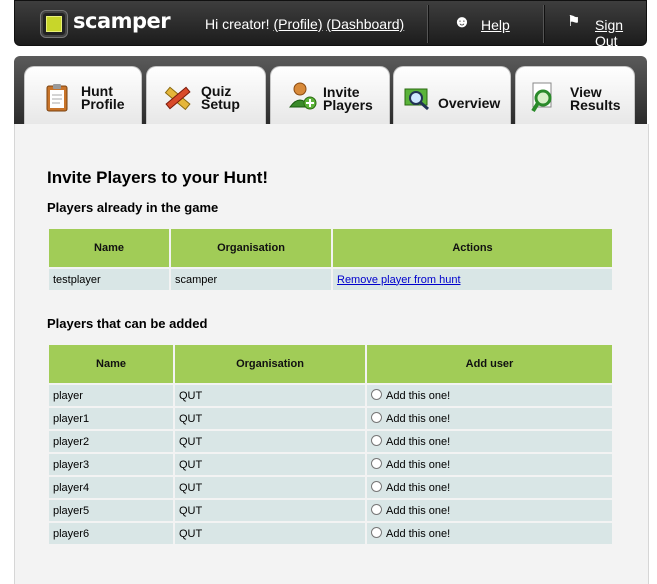 The image size is (657, 584). What do you see at coordinates (127, 323) in the screenshot?
I see `addable-players-heading: Players that can be added` at bounding box center [127, 323].